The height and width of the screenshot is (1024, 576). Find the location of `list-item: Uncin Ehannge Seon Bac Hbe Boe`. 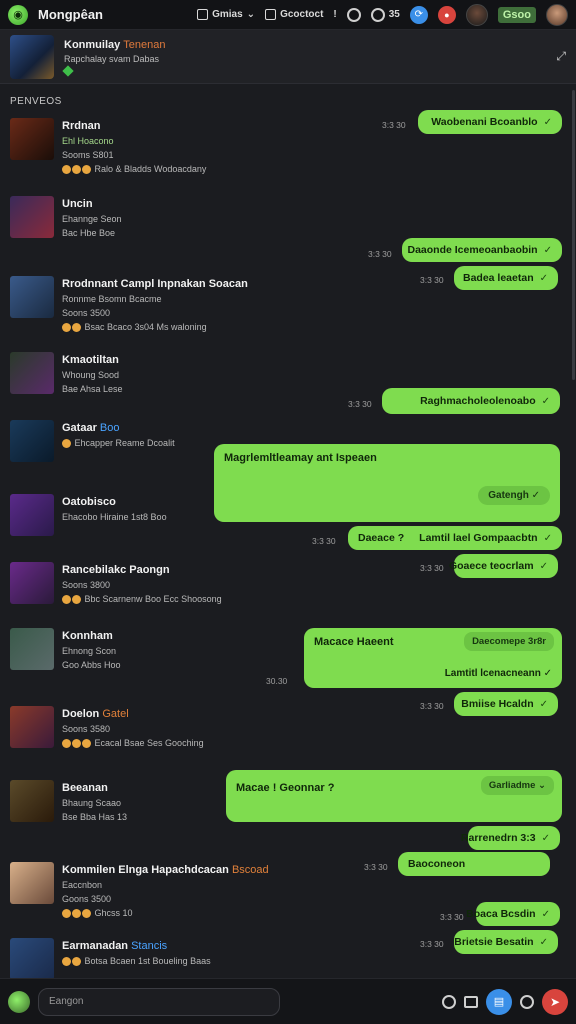

list-item: Uncin Ehannge Seon Bac Hbe Boe is located at coordinates (66, 217).